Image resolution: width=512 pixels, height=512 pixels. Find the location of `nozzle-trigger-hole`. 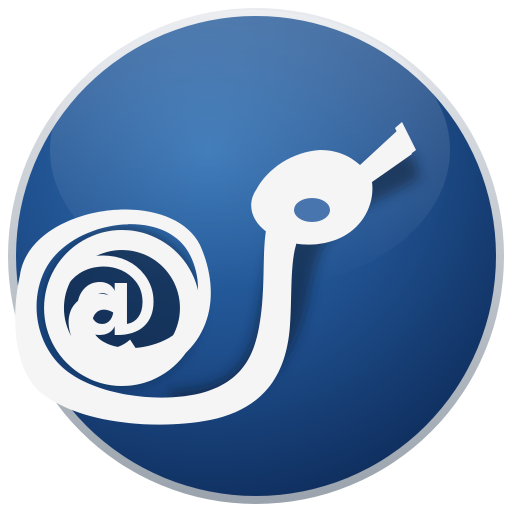

nozzle-trigger-hole is located at coordinates (312, 210).